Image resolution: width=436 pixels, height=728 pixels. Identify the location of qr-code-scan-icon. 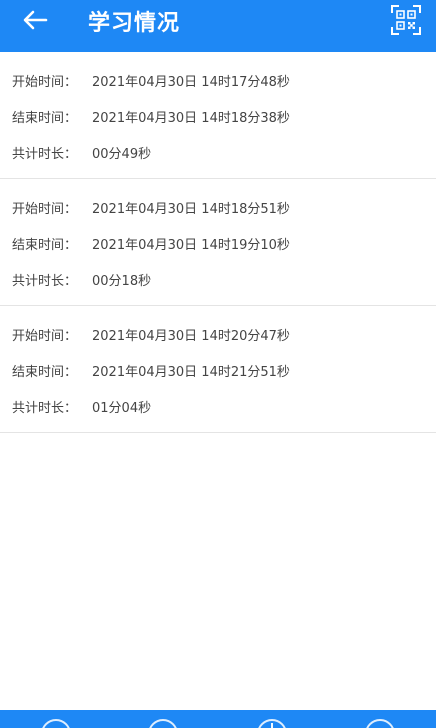
(406, 20).